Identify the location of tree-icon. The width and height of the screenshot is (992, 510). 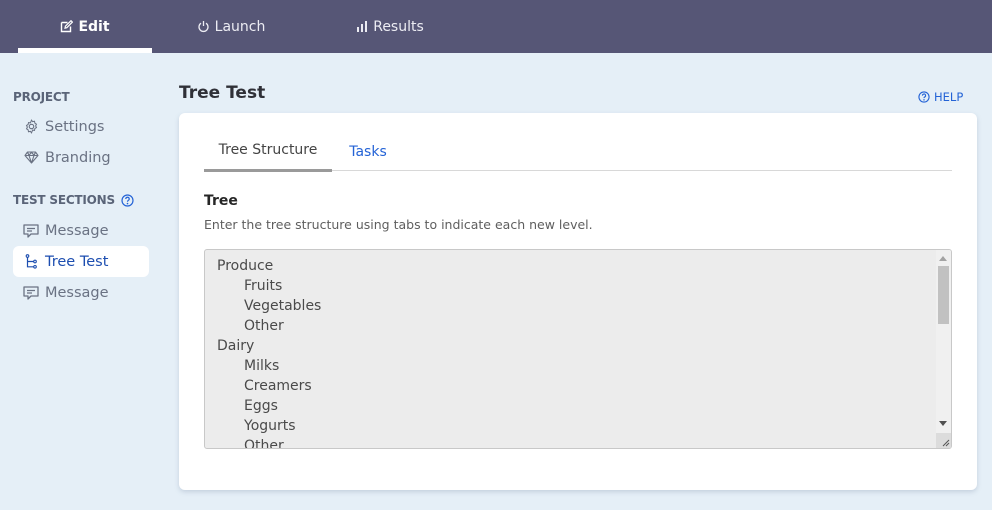
(31, 261).